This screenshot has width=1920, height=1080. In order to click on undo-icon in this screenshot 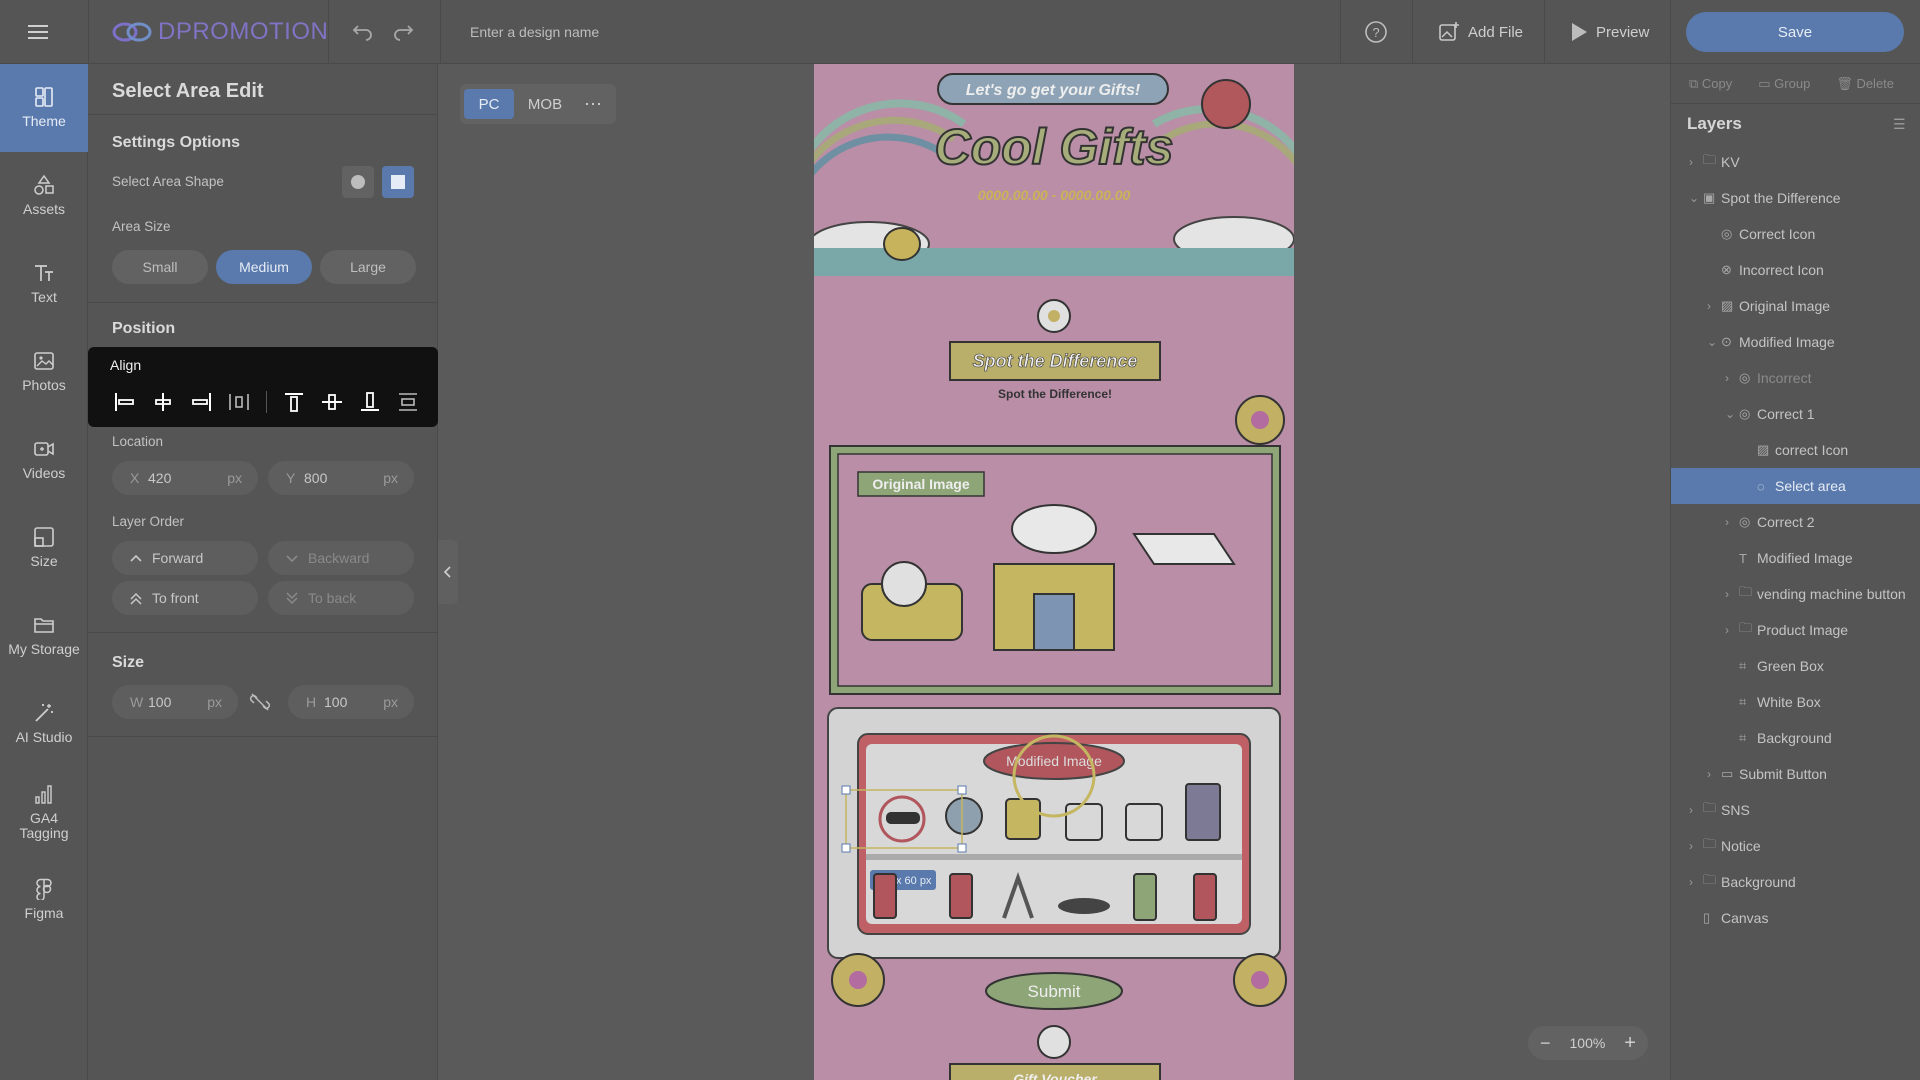, I will do `click(363, 32)`.